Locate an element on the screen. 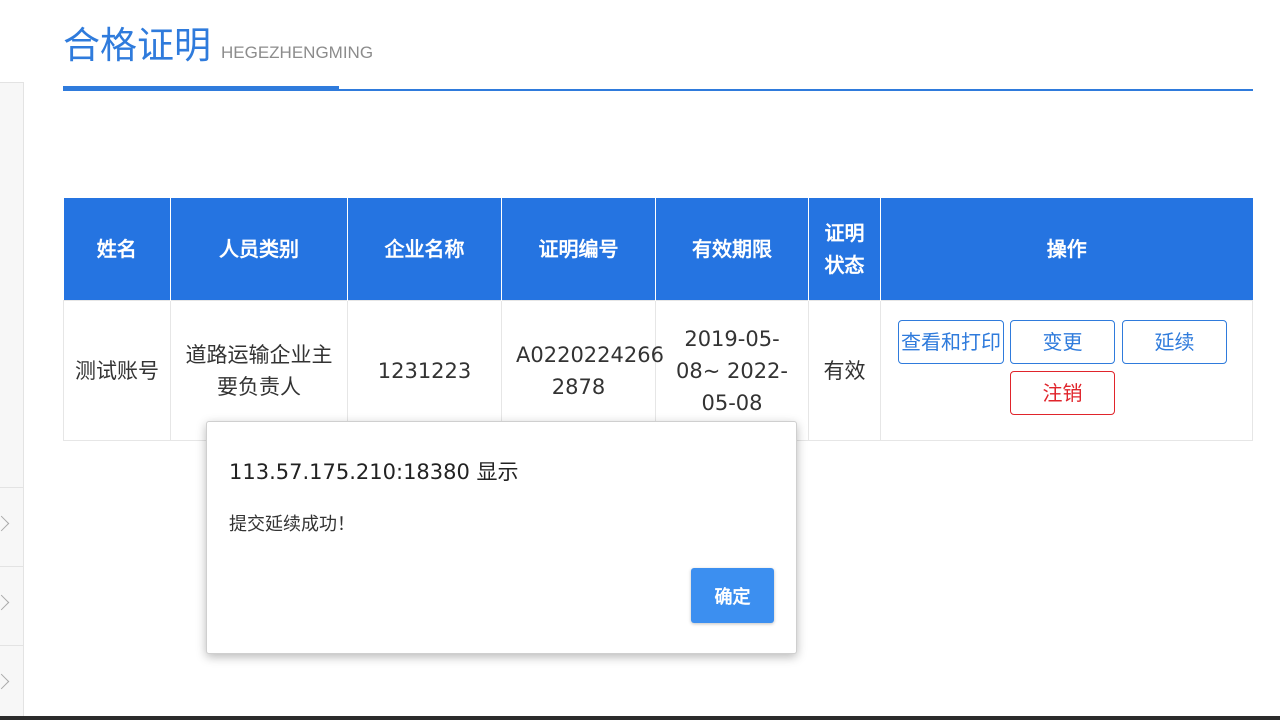  dialog-message: 提交延续成功！ is located at coordinates (292, 524).